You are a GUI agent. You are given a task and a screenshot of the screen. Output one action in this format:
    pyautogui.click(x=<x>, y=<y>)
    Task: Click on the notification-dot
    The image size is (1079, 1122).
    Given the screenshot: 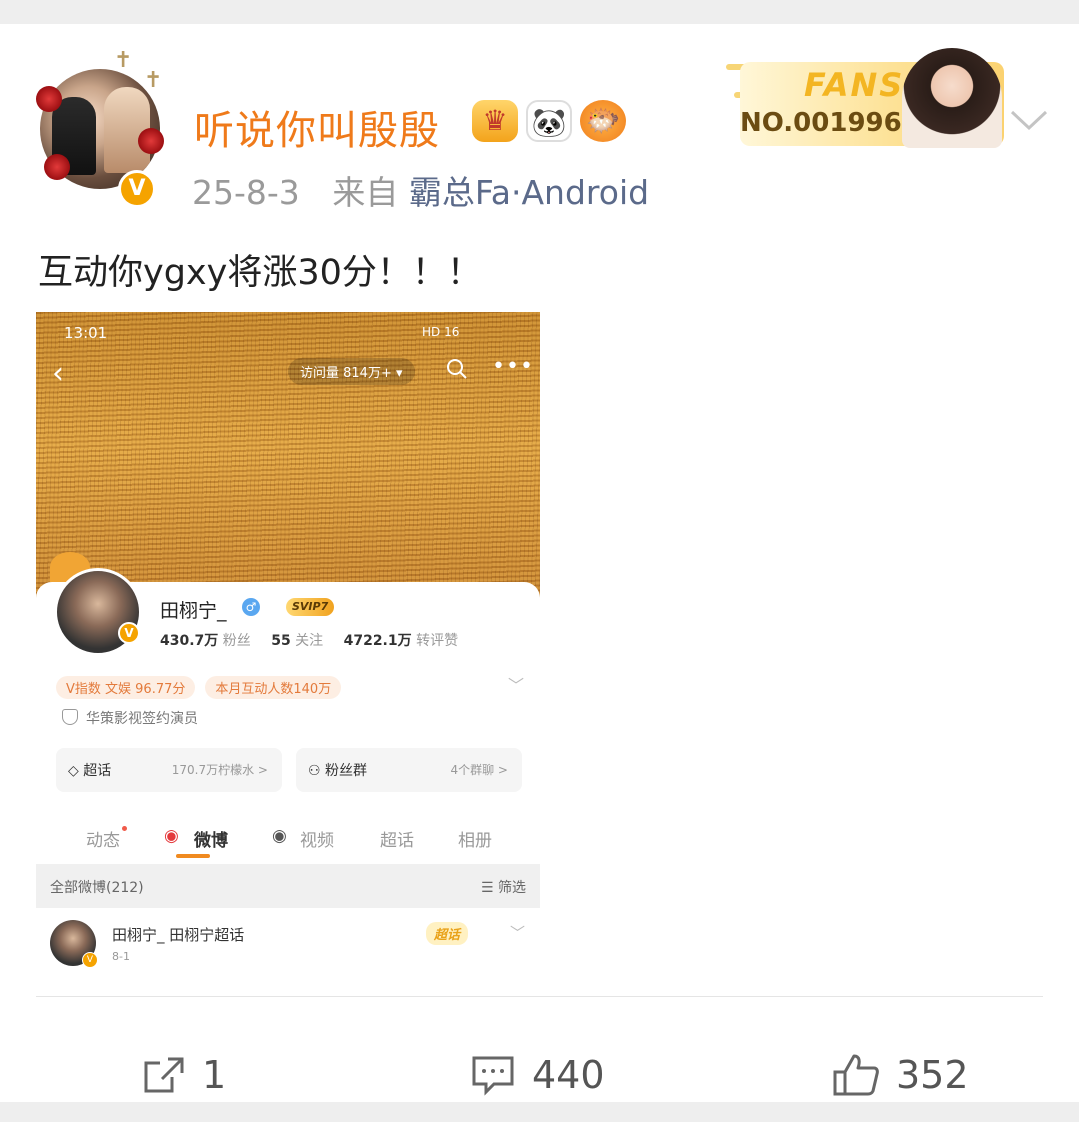 What is the action you would take?
    pyautogui.click(x=124, y=828)
    